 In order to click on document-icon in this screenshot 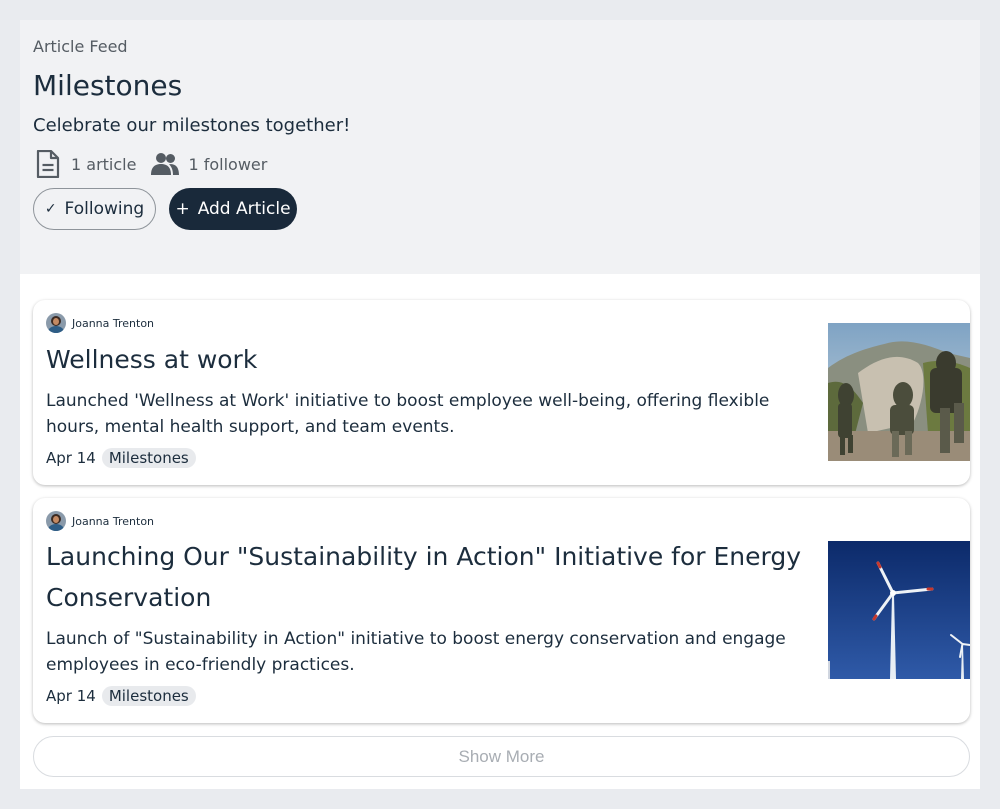, I will do `click(48, 164)`.